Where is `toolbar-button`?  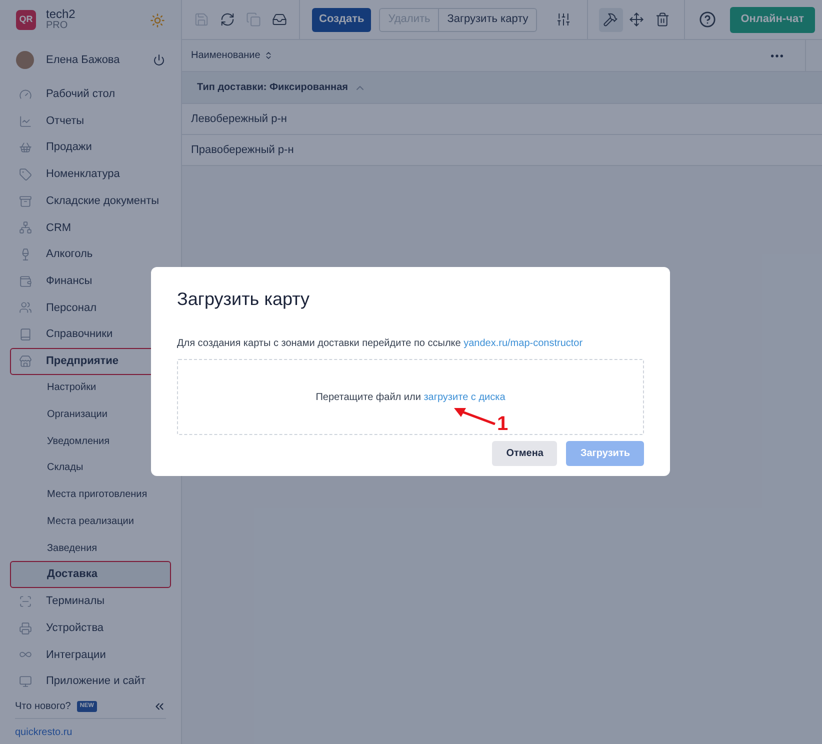 toolbar-button is located at coordinates (610, 20).